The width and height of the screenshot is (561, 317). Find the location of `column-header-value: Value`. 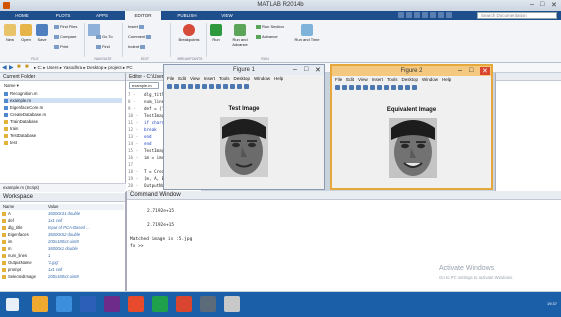

column-header-value: Value is located at coordinates (53, 206).